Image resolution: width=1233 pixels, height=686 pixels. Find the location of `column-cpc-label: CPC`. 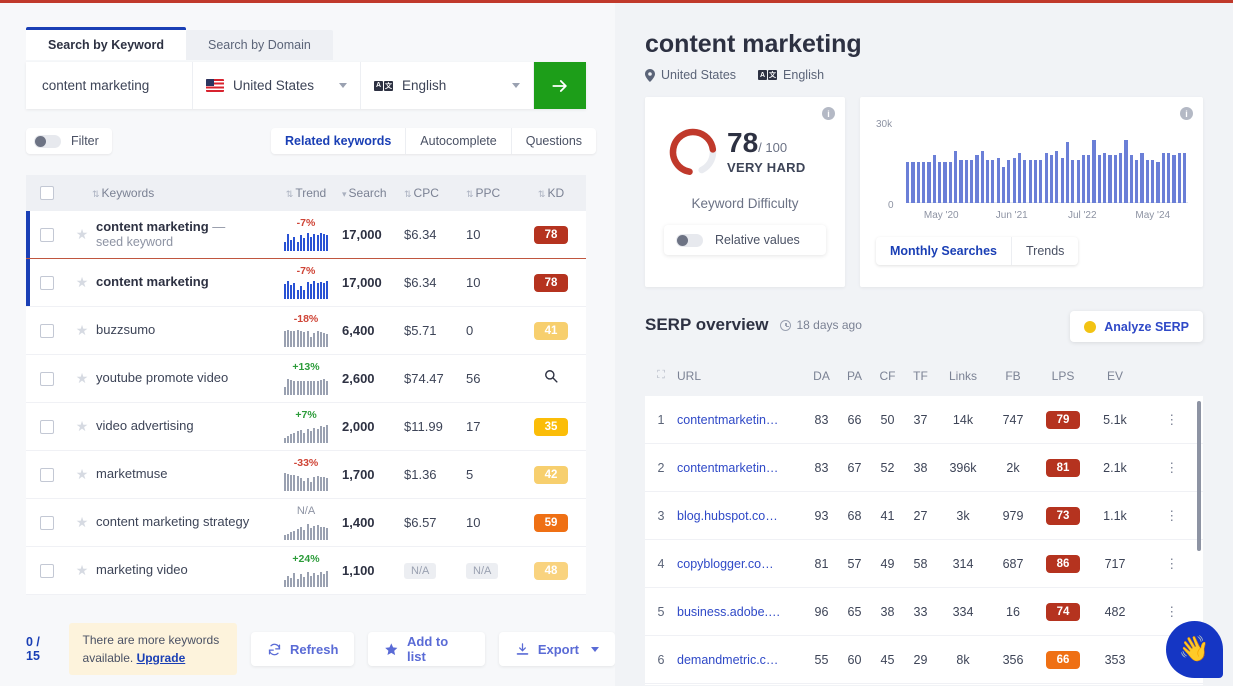

column-cpc-label: CPC is located at coordinates (426, 193).